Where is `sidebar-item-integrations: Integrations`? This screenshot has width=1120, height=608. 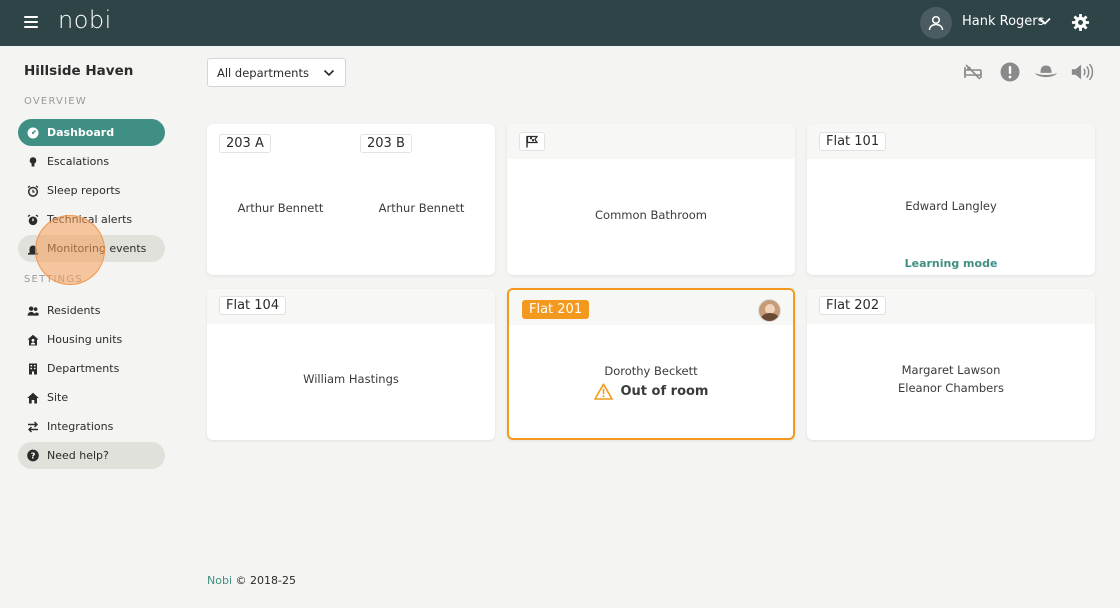
sidebar-item-integrations: Integrations is located at coordinates (91, 426).